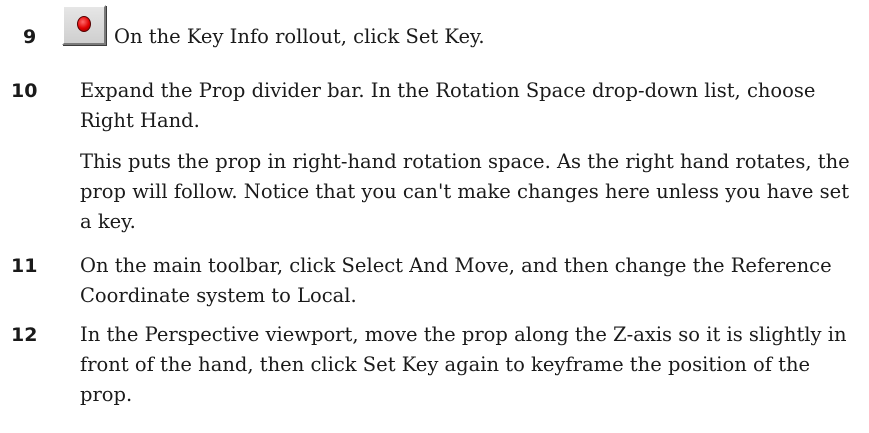 This screenshot has width=869, height=433. I want to click on set-key-icon, so click(84, 24).